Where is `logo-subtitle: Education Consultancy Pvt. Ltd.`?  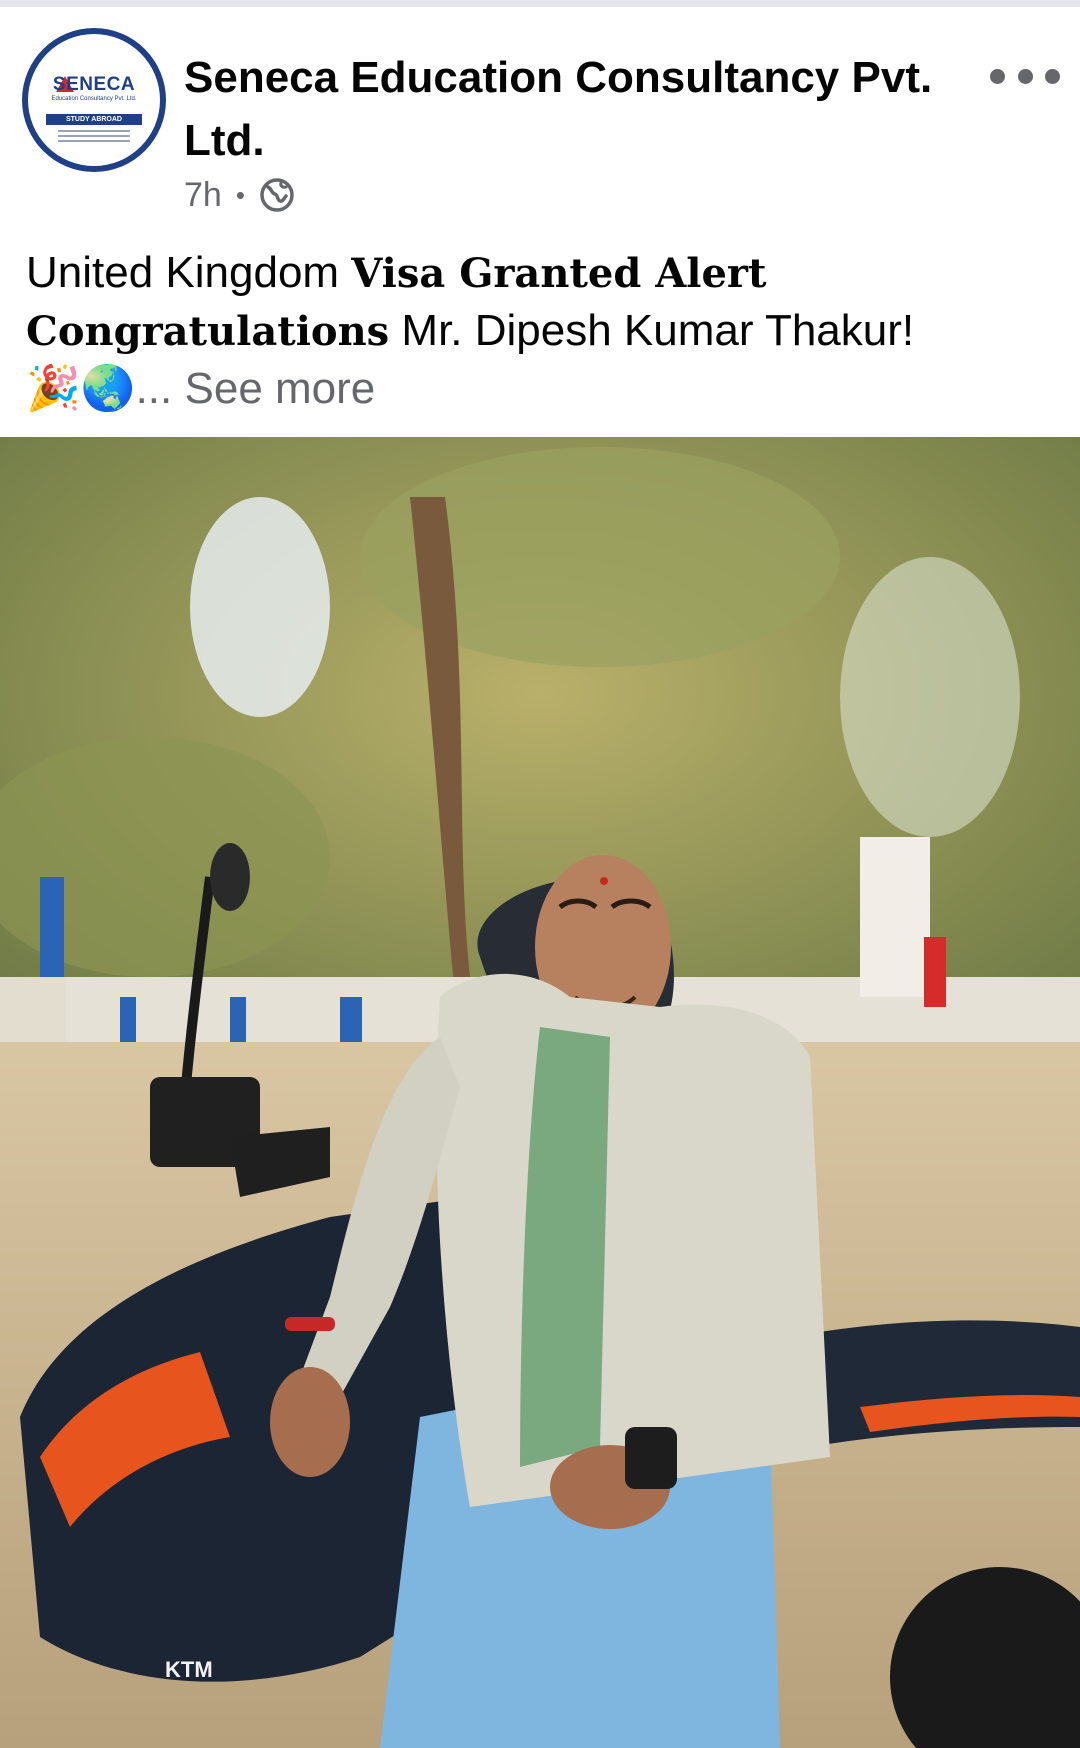 logo-subtitle: Education Consultancy Pvt. Ltd. is located at coordinates (94, 99).